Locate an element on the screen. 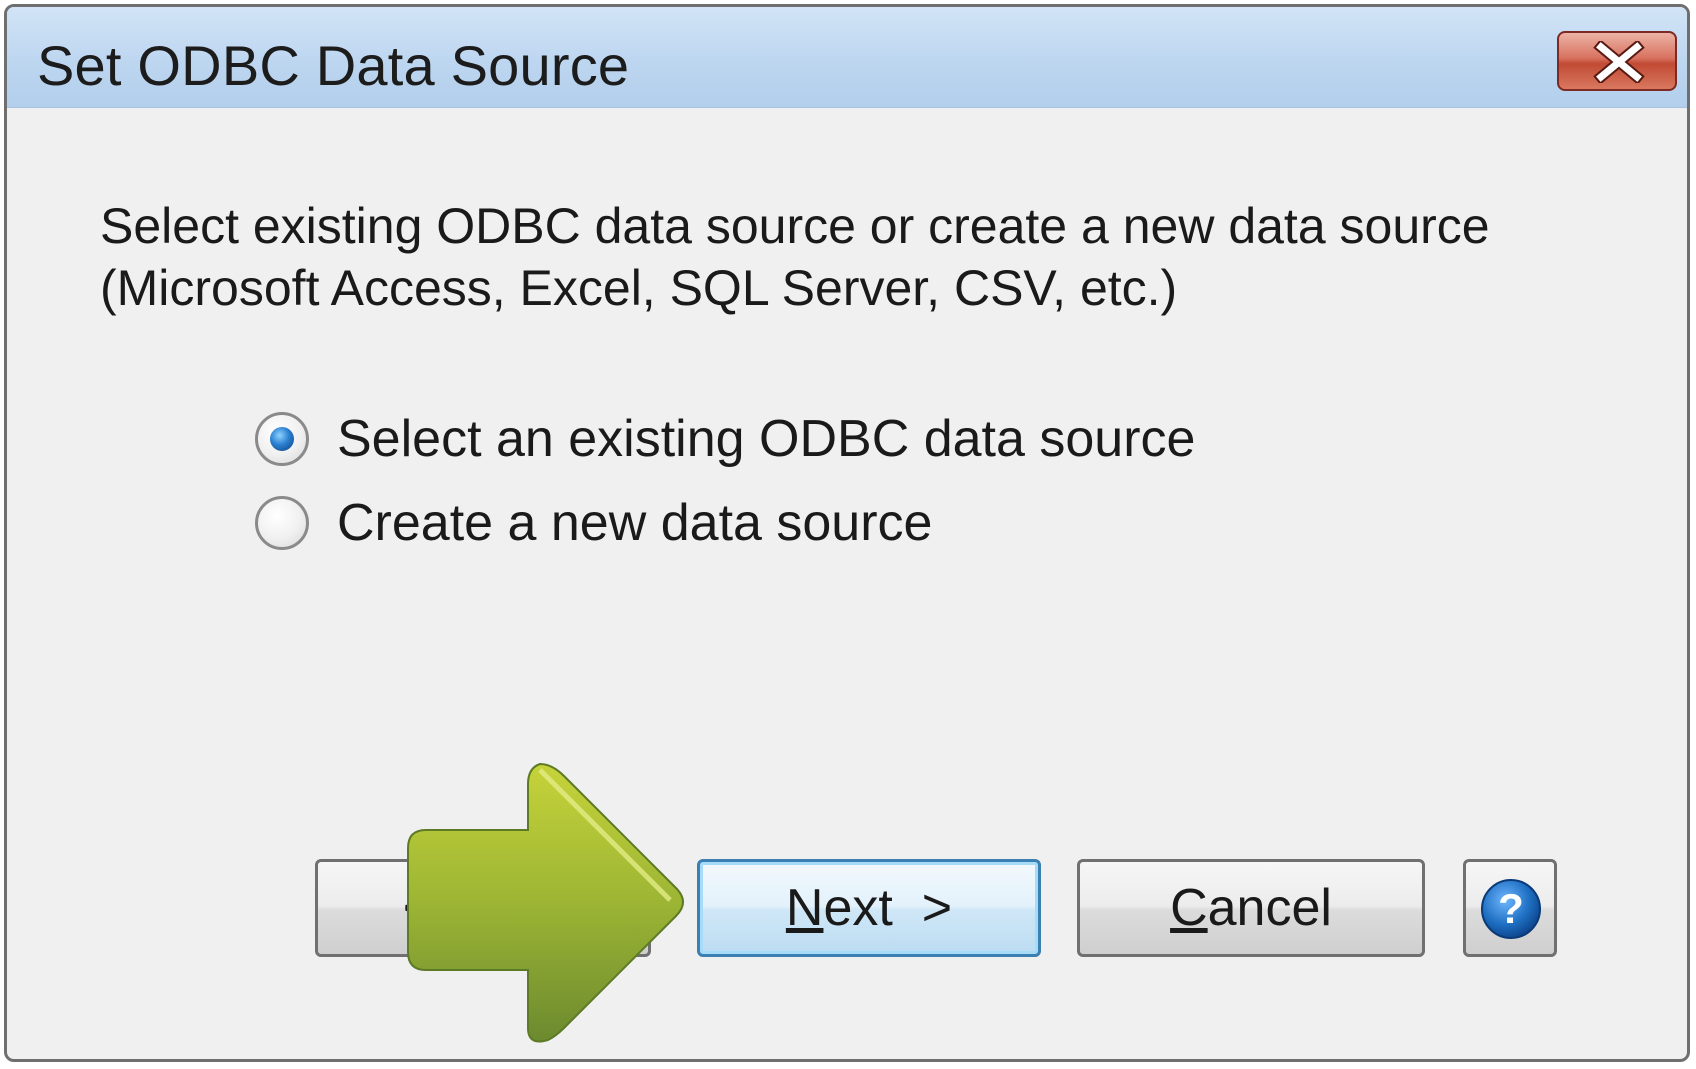  cancel-button: Cancel is located at coordinates (1251, 908).